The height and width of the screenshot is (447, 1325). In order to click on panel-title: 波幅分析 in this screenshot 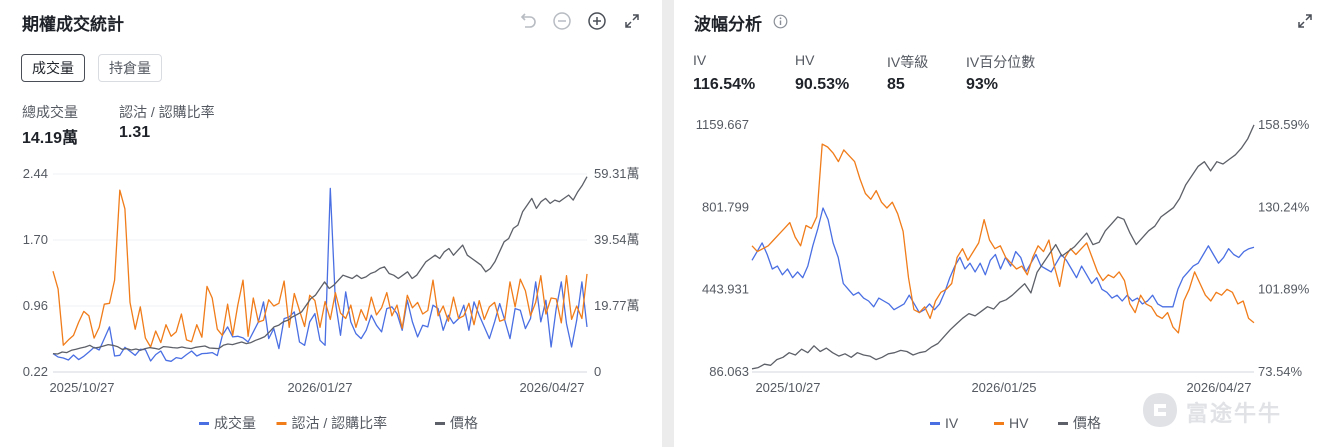, I will do `click(728, 24)`.